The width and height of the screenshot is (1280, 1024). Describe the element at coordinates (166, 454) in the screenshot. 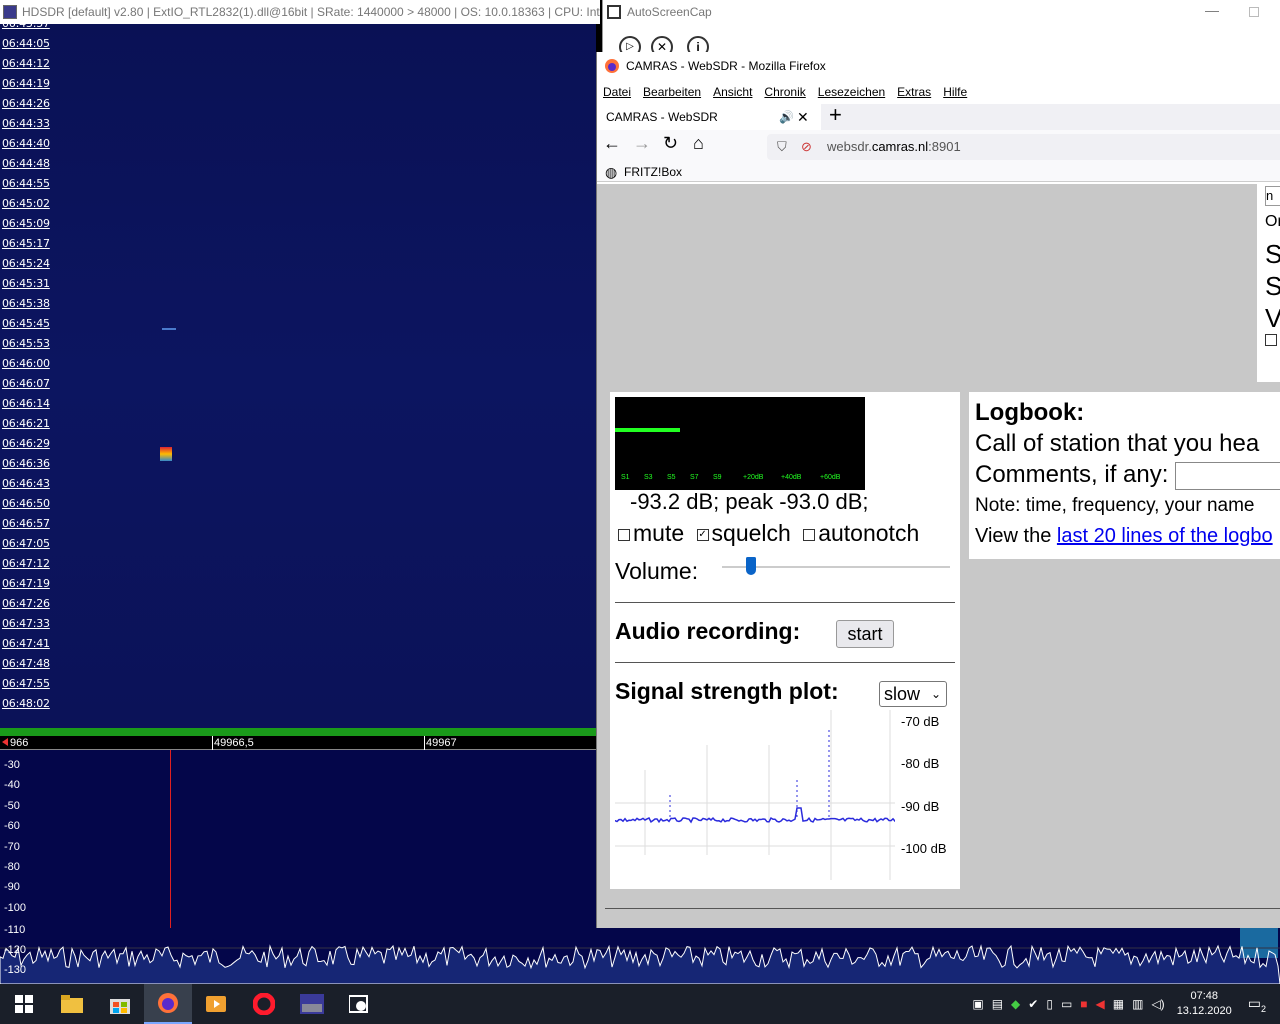

I see `waterfall-signal` at that location.